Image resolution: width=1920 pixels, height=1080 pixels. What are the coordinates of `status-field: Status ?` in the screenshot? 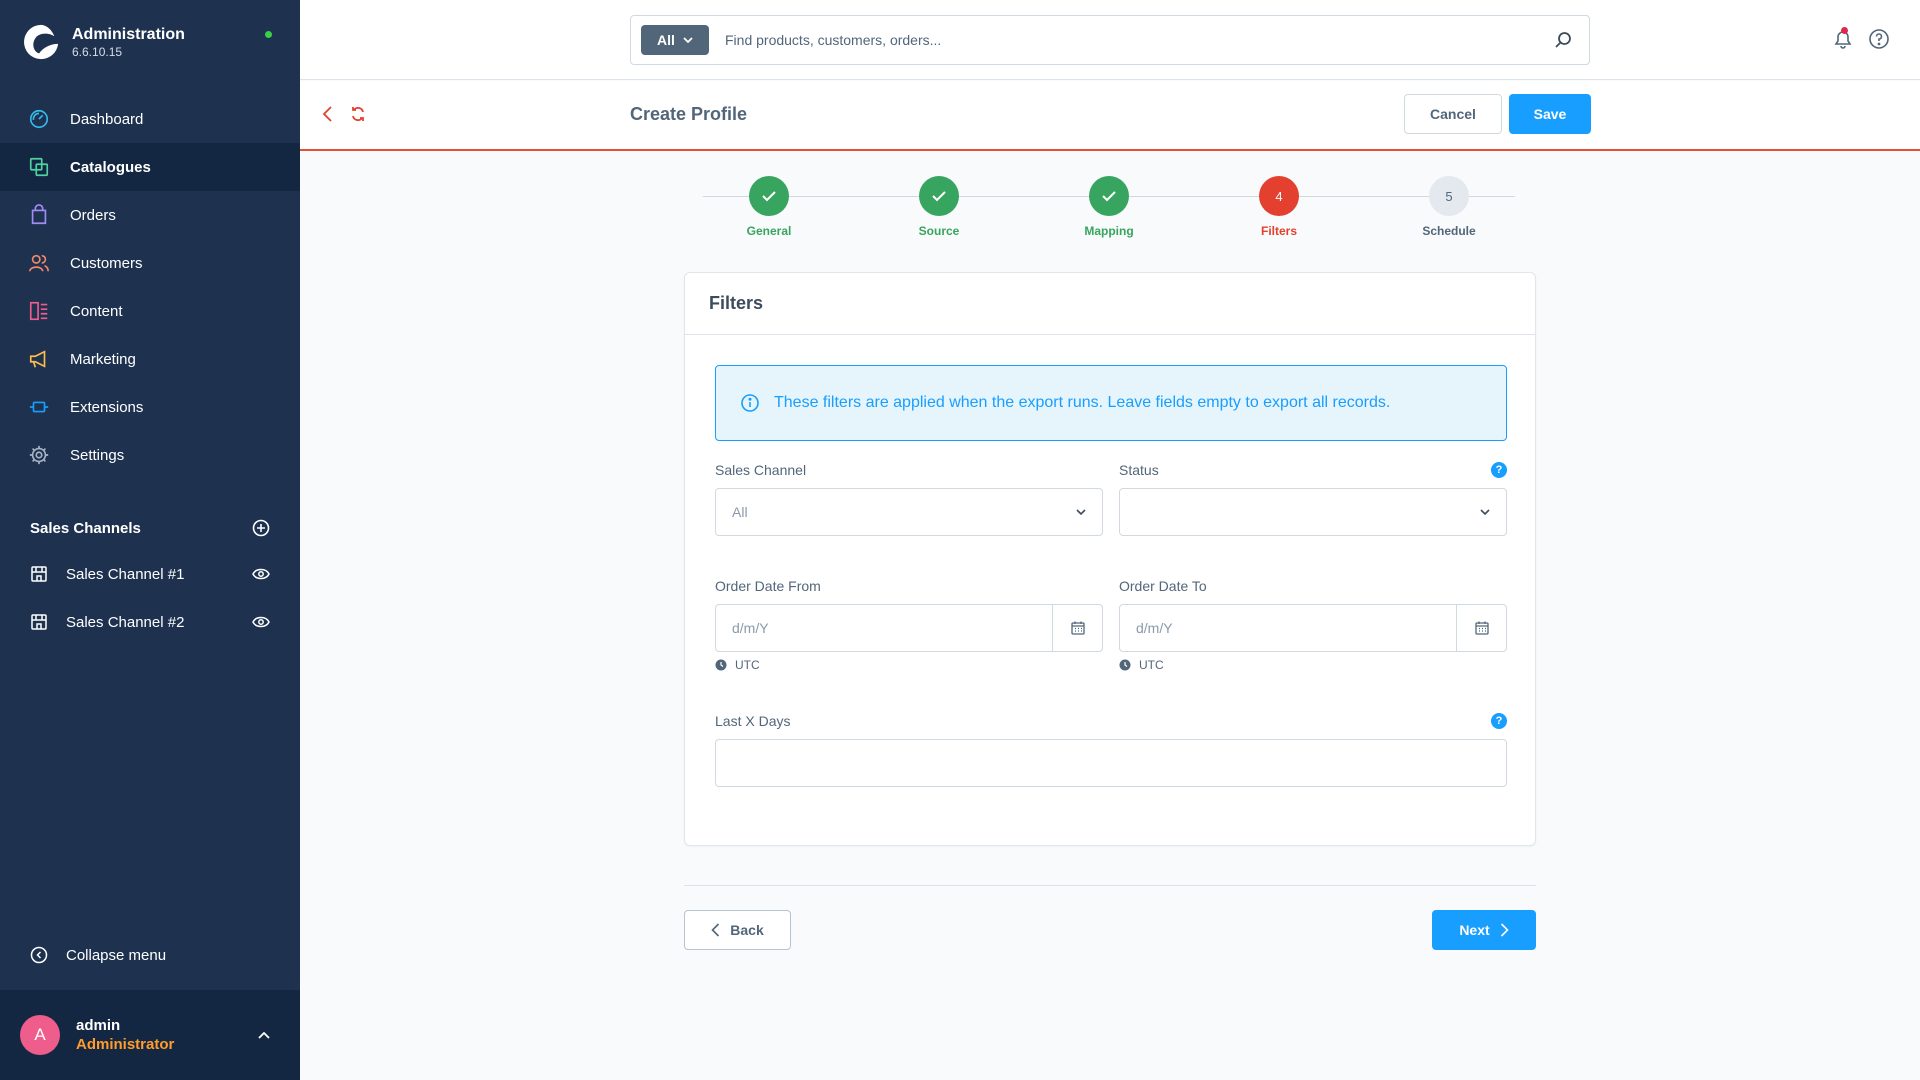 It's located at (1313, 498).